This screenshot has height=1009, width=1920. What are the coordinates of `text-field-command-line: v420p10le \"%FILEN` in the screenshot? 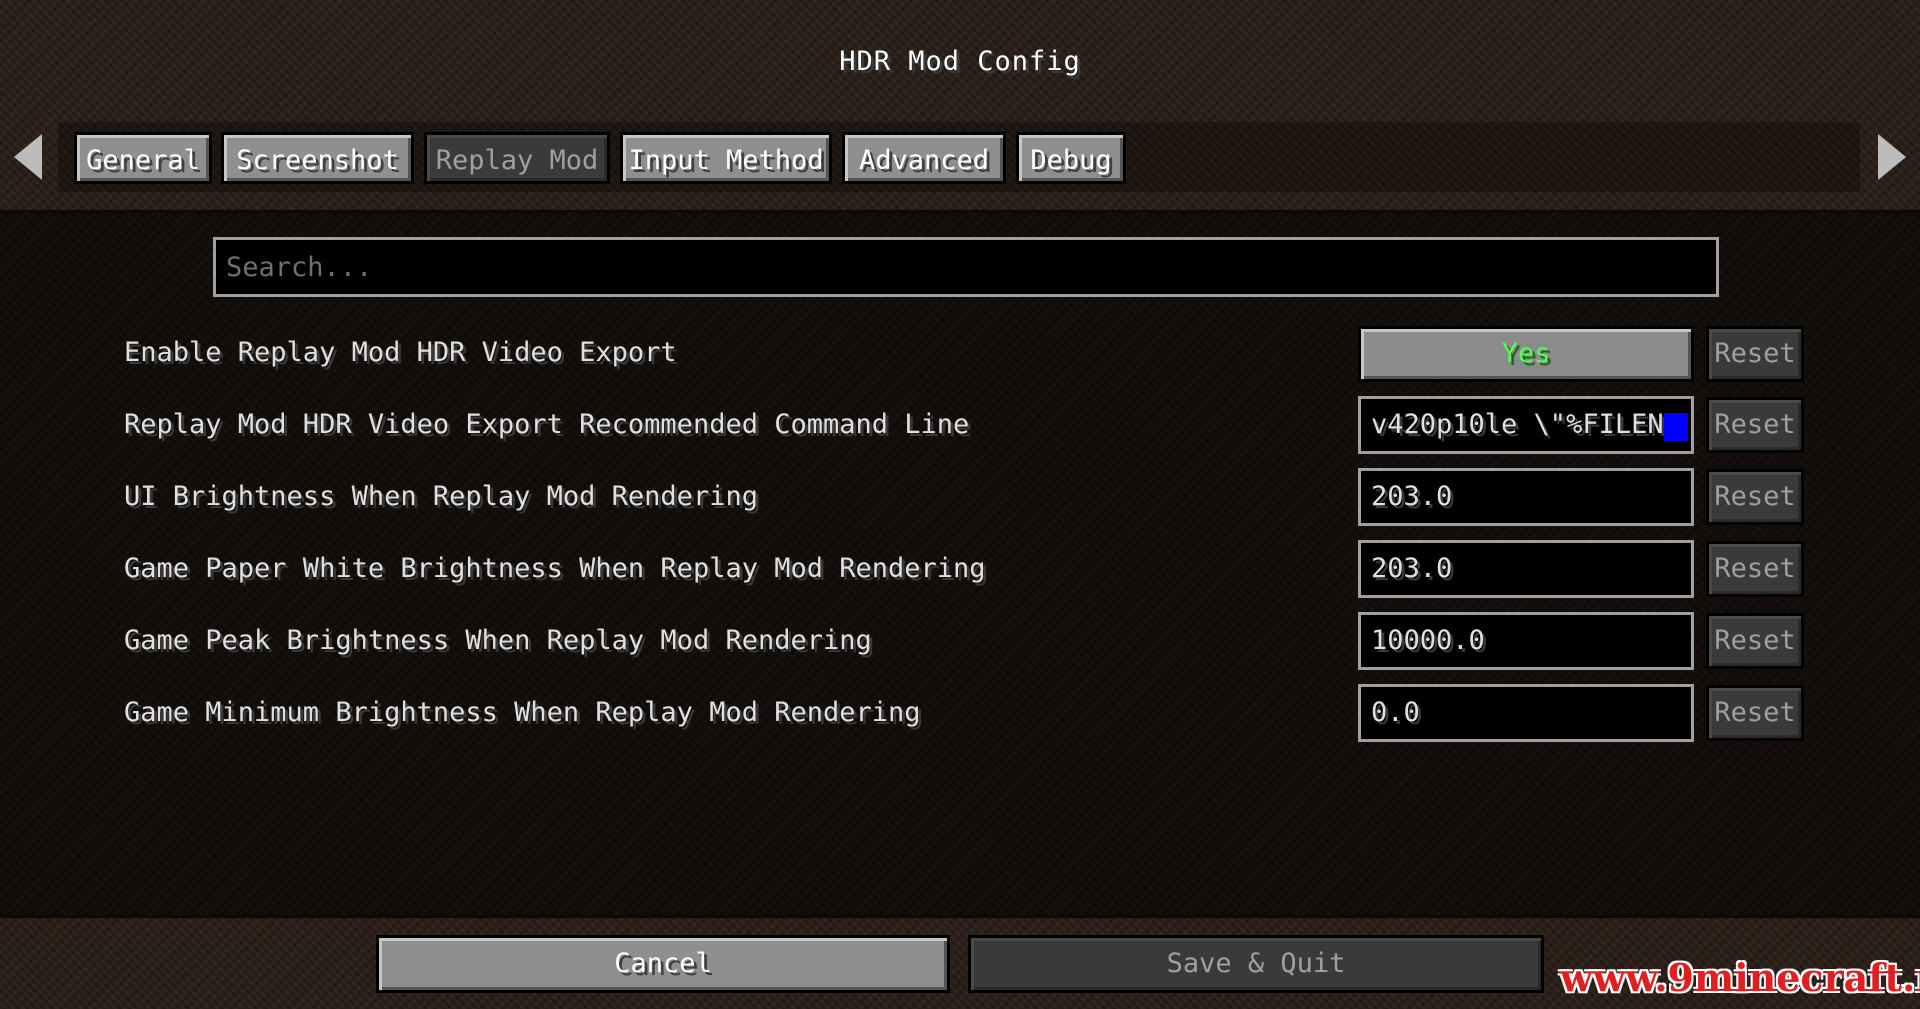 It's located at (1526, 425).